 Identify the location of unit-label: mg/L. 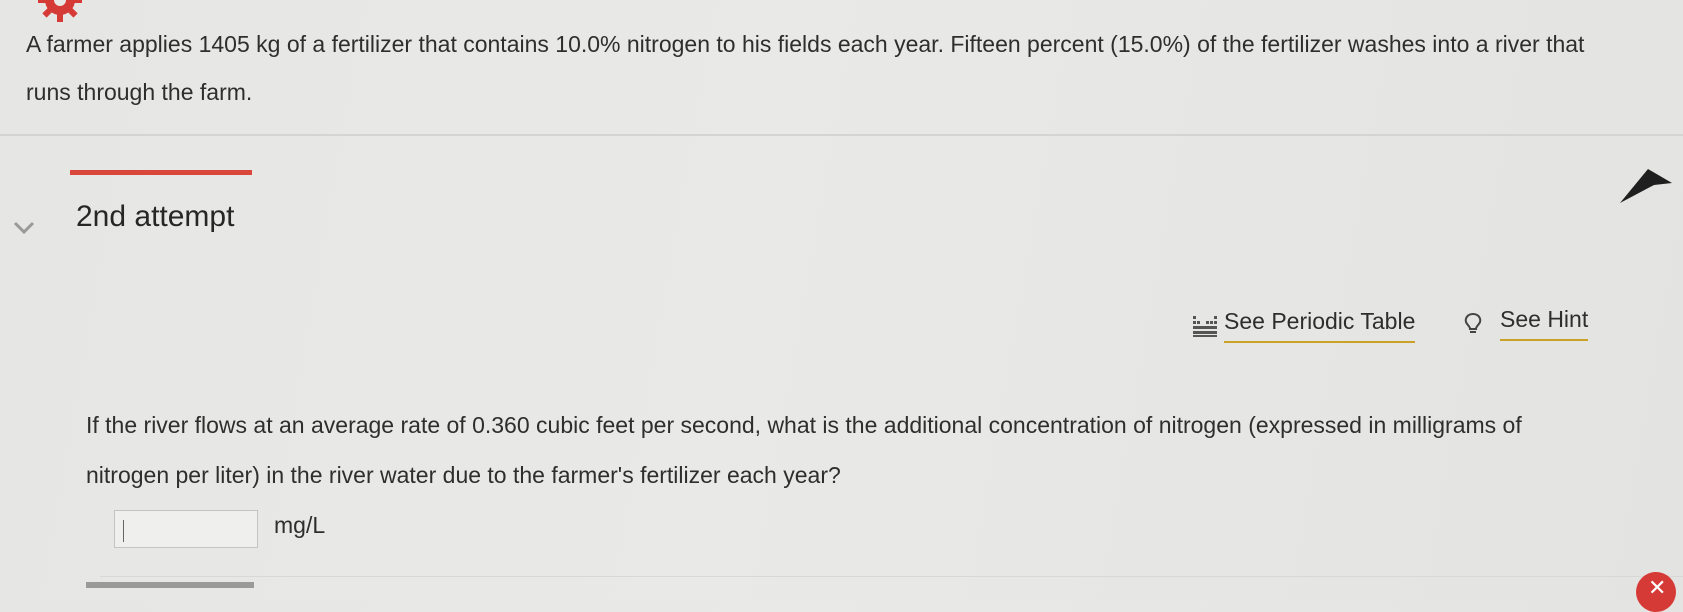
(300, 525).